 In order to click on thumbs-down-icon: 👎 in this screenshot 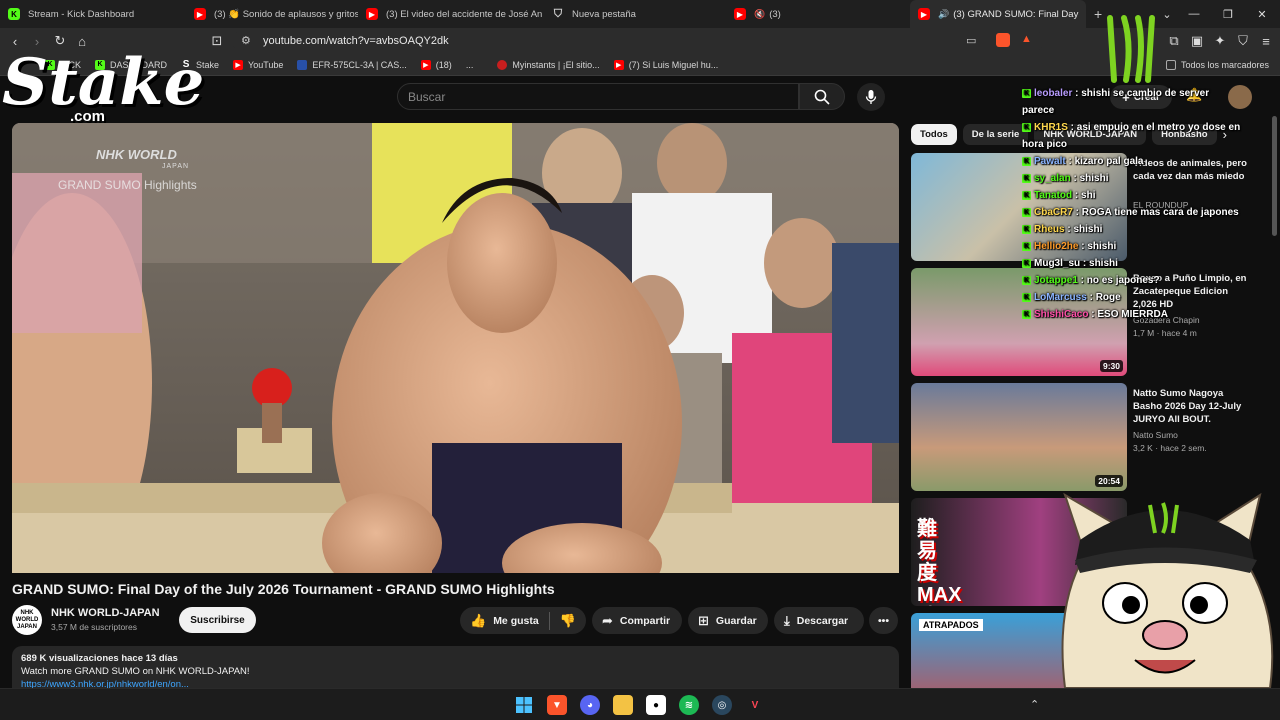, I will do `click(568, 621)`.